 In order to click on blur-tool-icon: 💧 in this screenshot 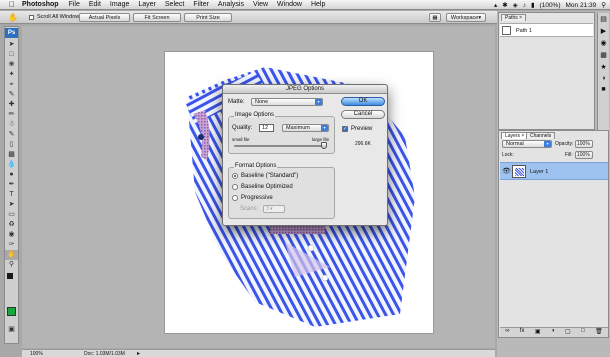, I will do `click(11, 165)`.